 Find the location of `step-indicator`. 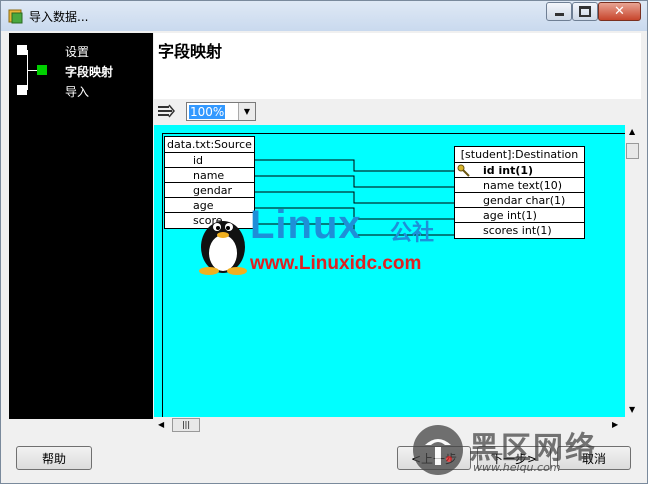

step-indicator is located at coordinates (22, 50).